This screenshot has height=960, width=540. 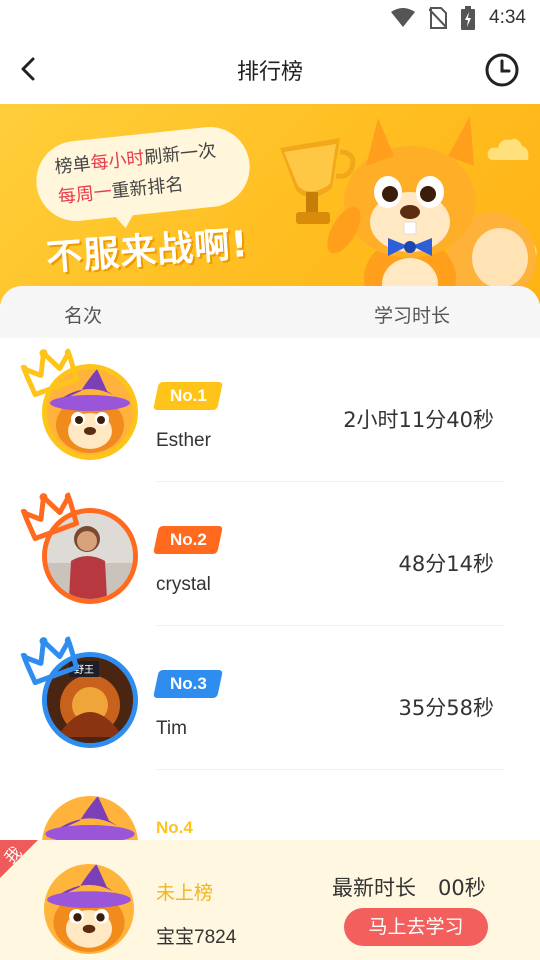 What do you see at coordinates (270, 18) in the screenshot?
I see `status-bar: 4:34` at bounding box center [270, 18].